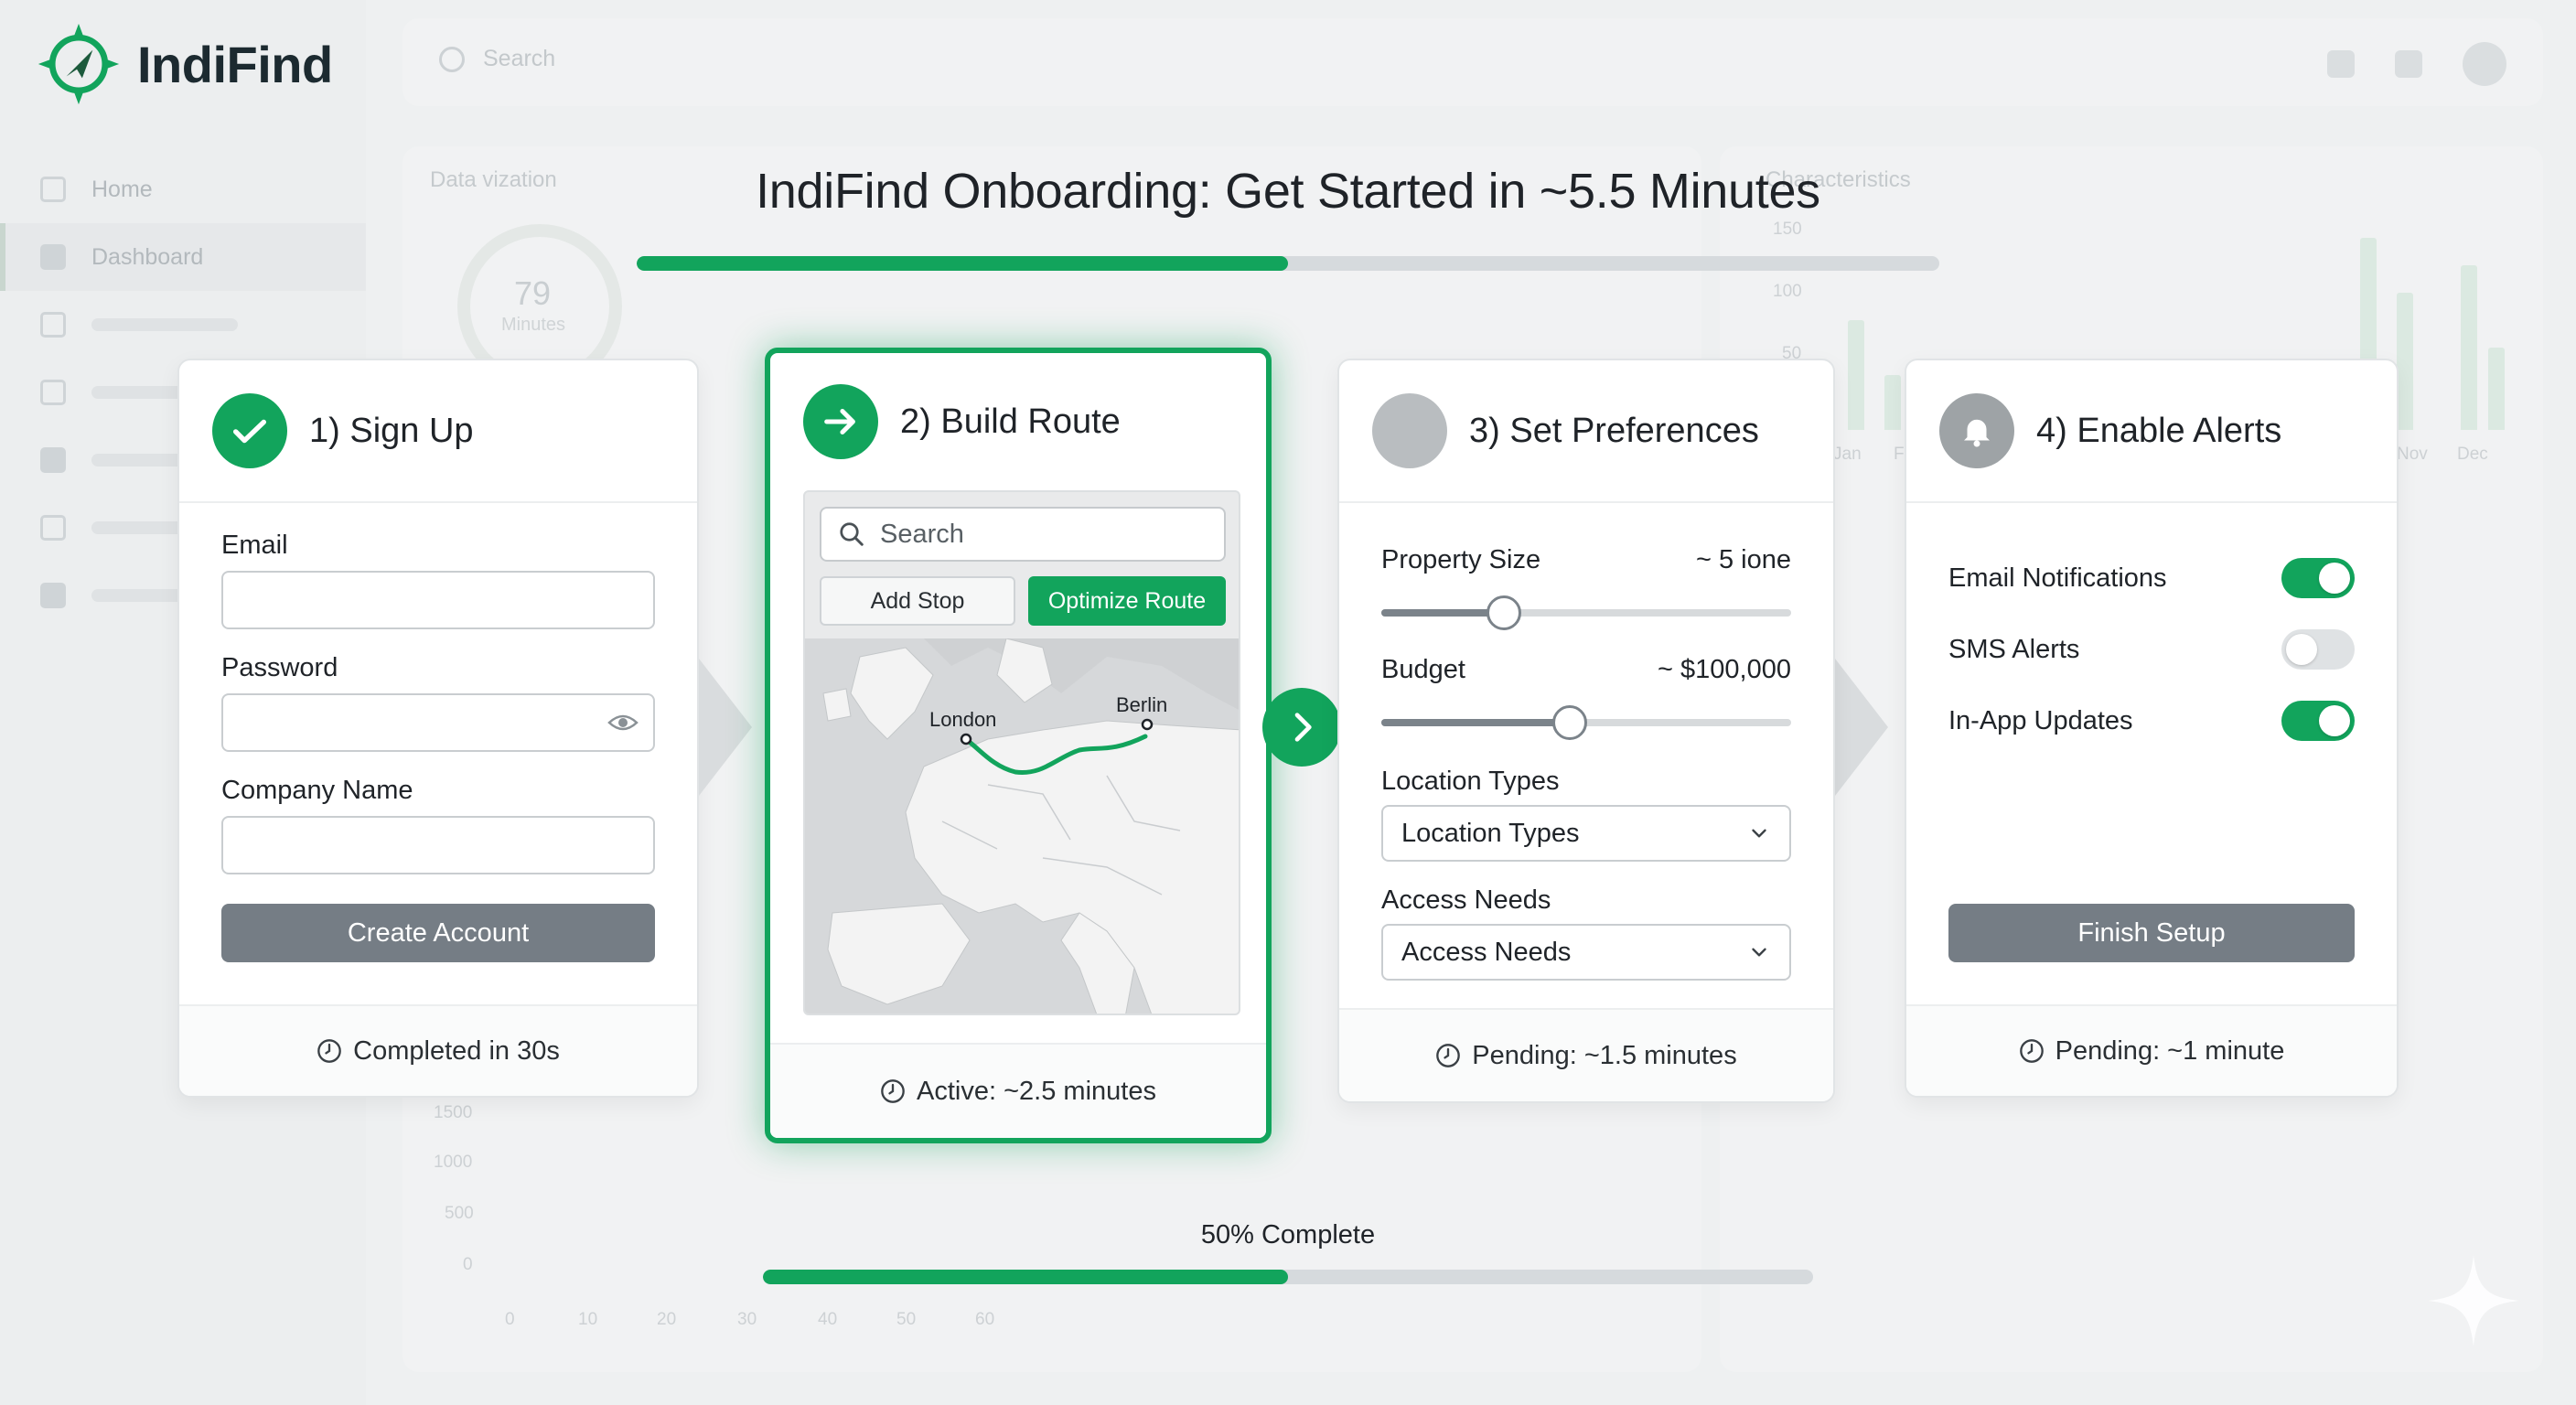  What do you see at coordinates (255, 545) in the screenshot?
I see `email-label: Email` at bounding box center [255, 545].